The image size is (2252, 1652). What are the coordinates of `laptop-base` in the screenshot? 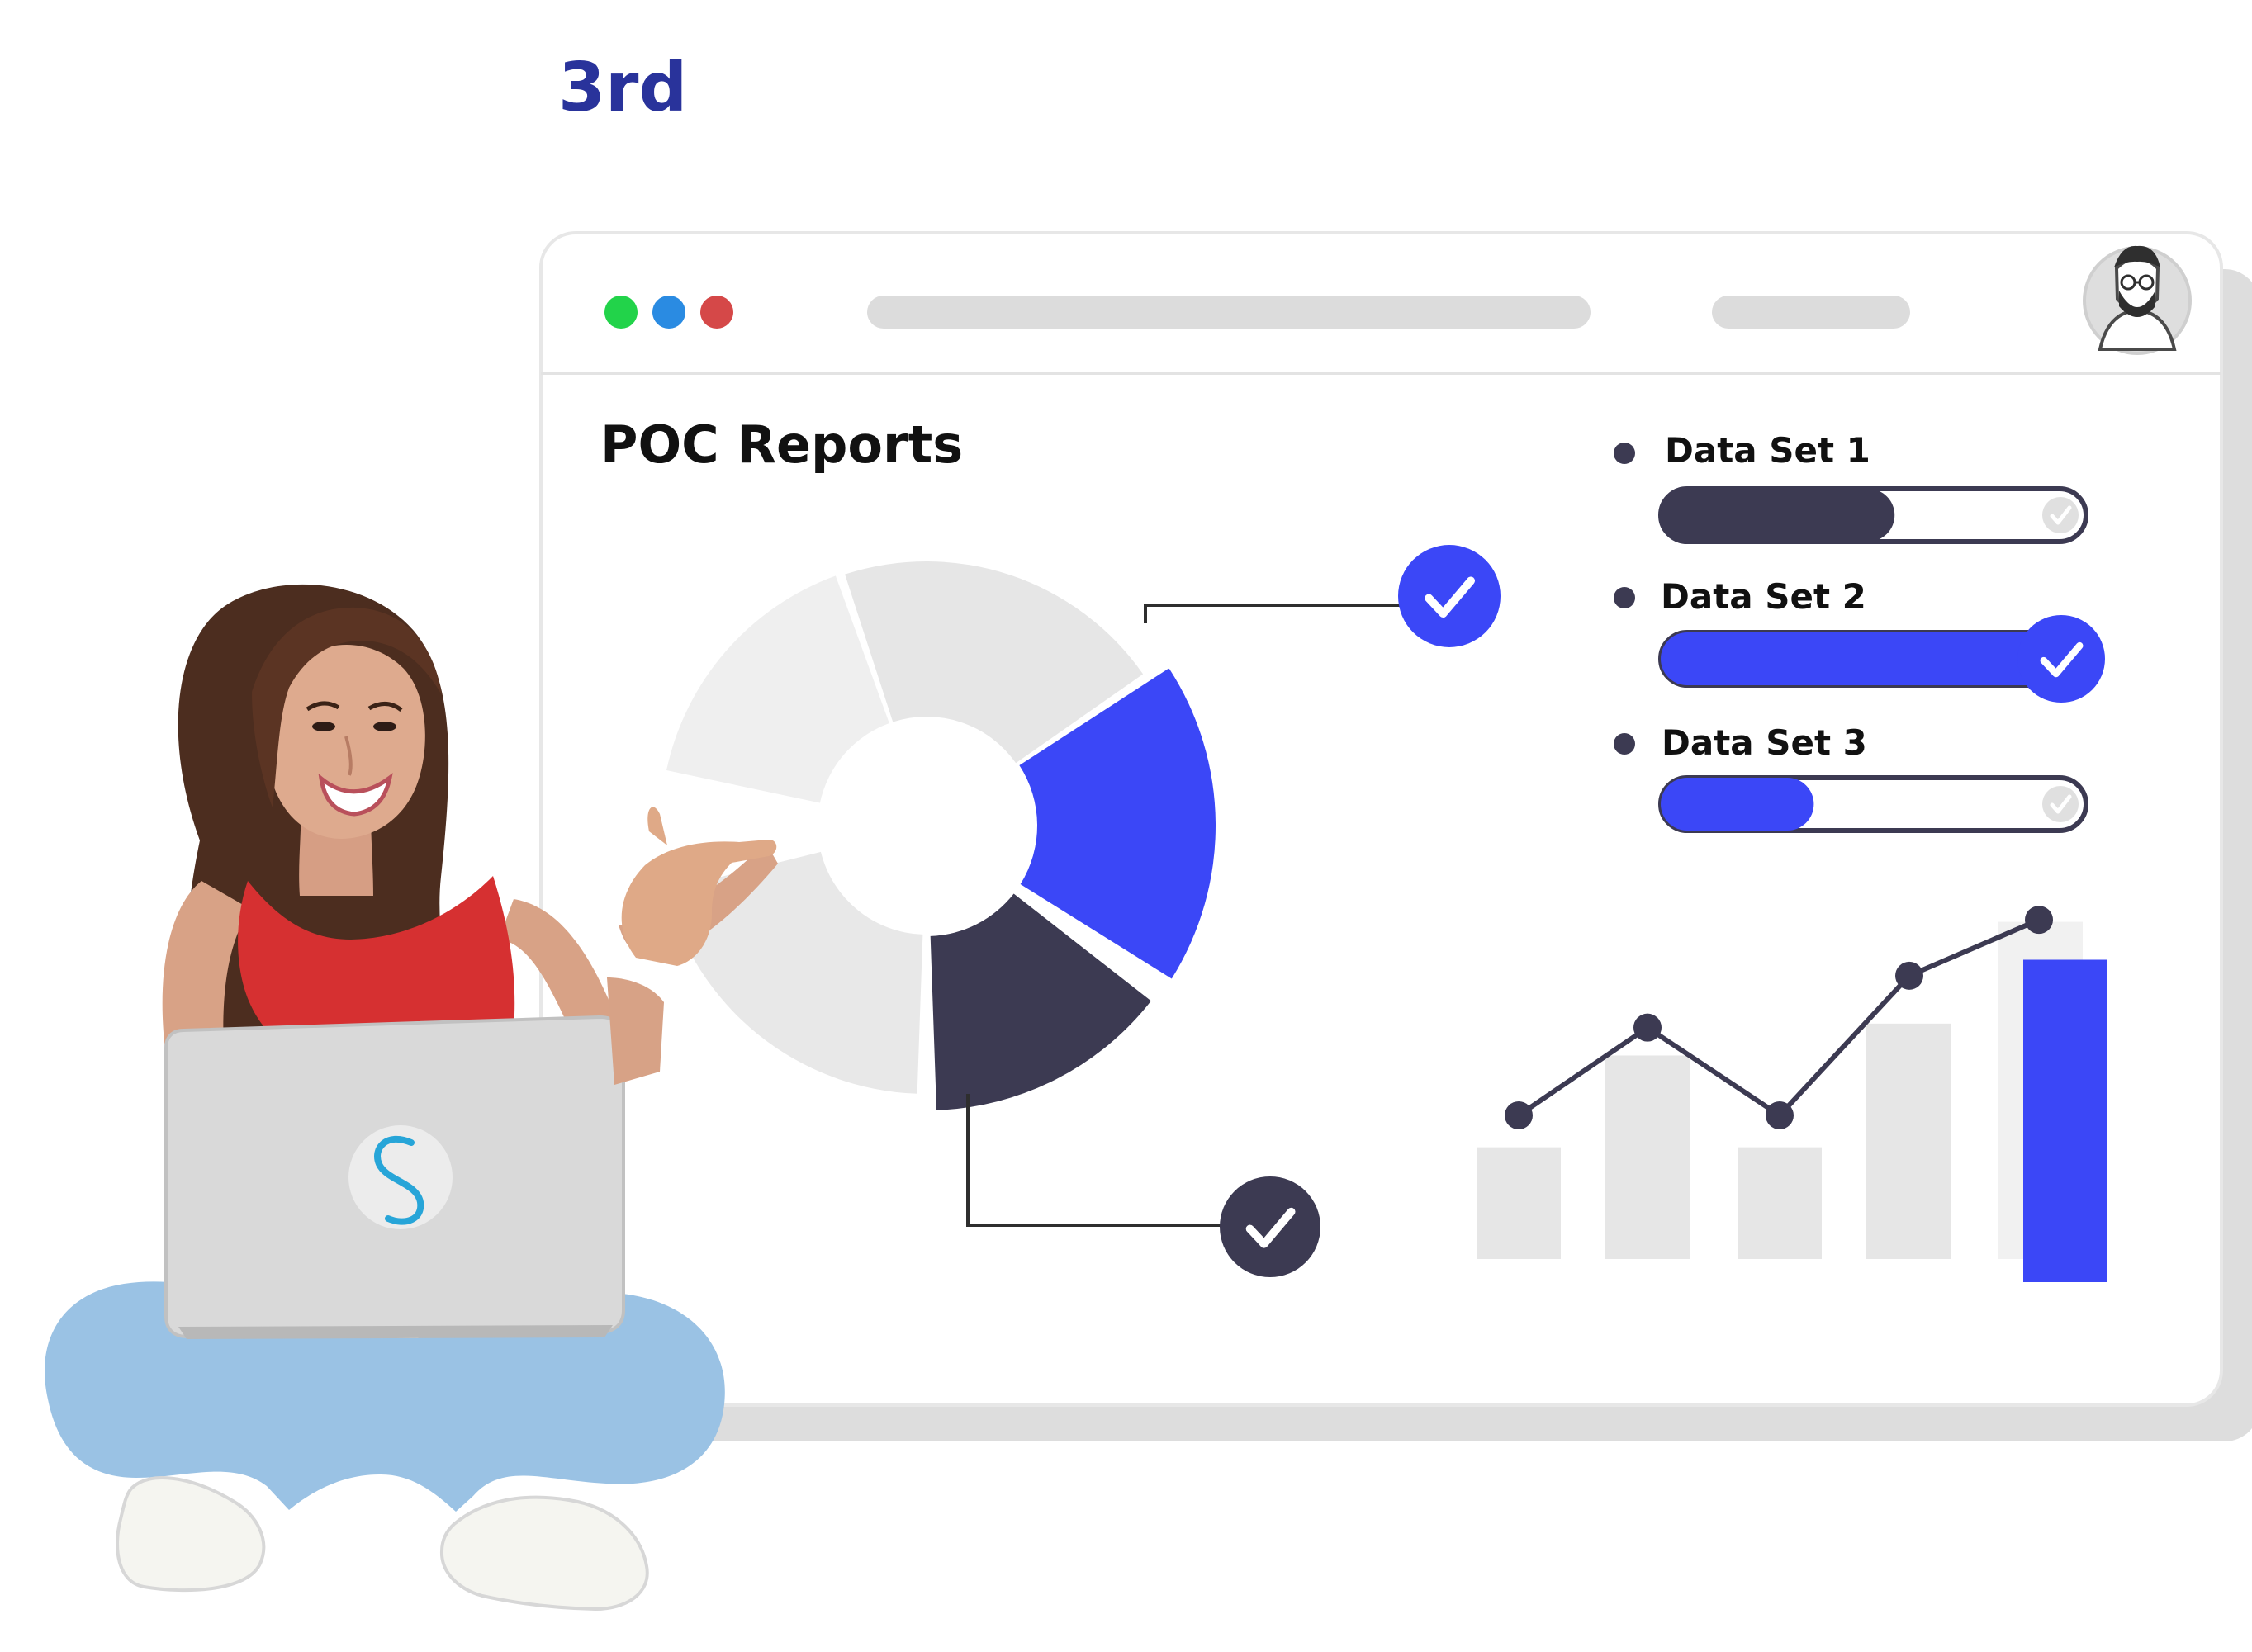 It's located at (395, 1332).